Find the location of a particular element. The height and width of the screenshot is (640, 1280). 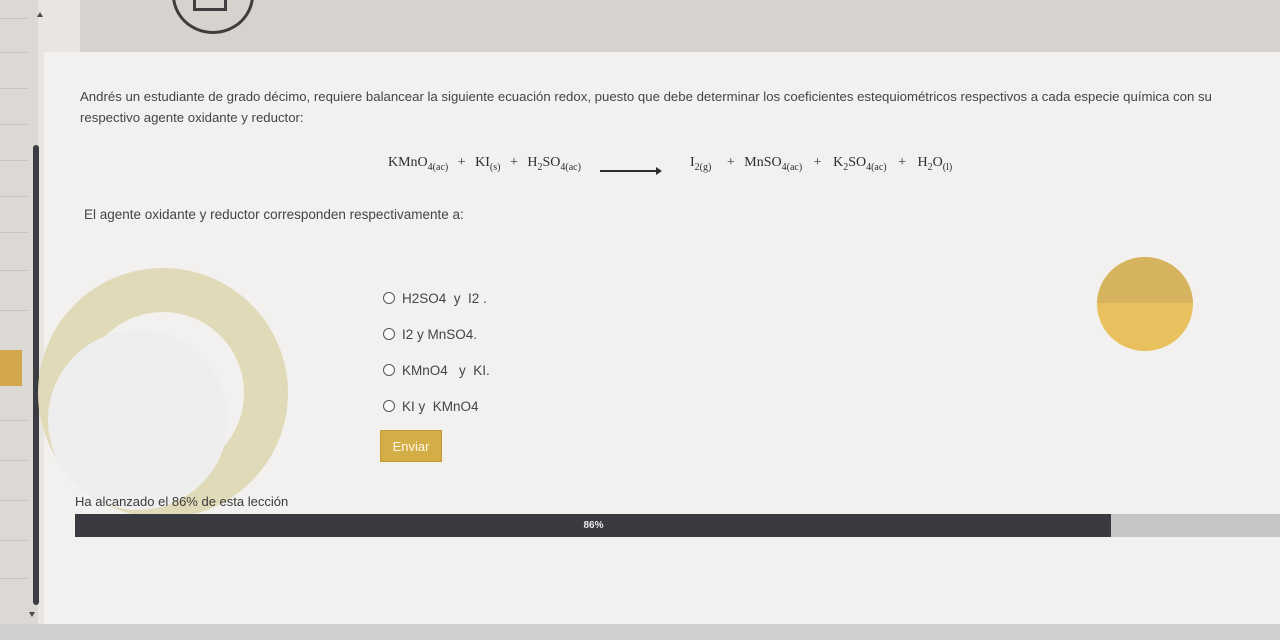

answer-option: KI y KMnO4 is located at coordinates (436, 406).